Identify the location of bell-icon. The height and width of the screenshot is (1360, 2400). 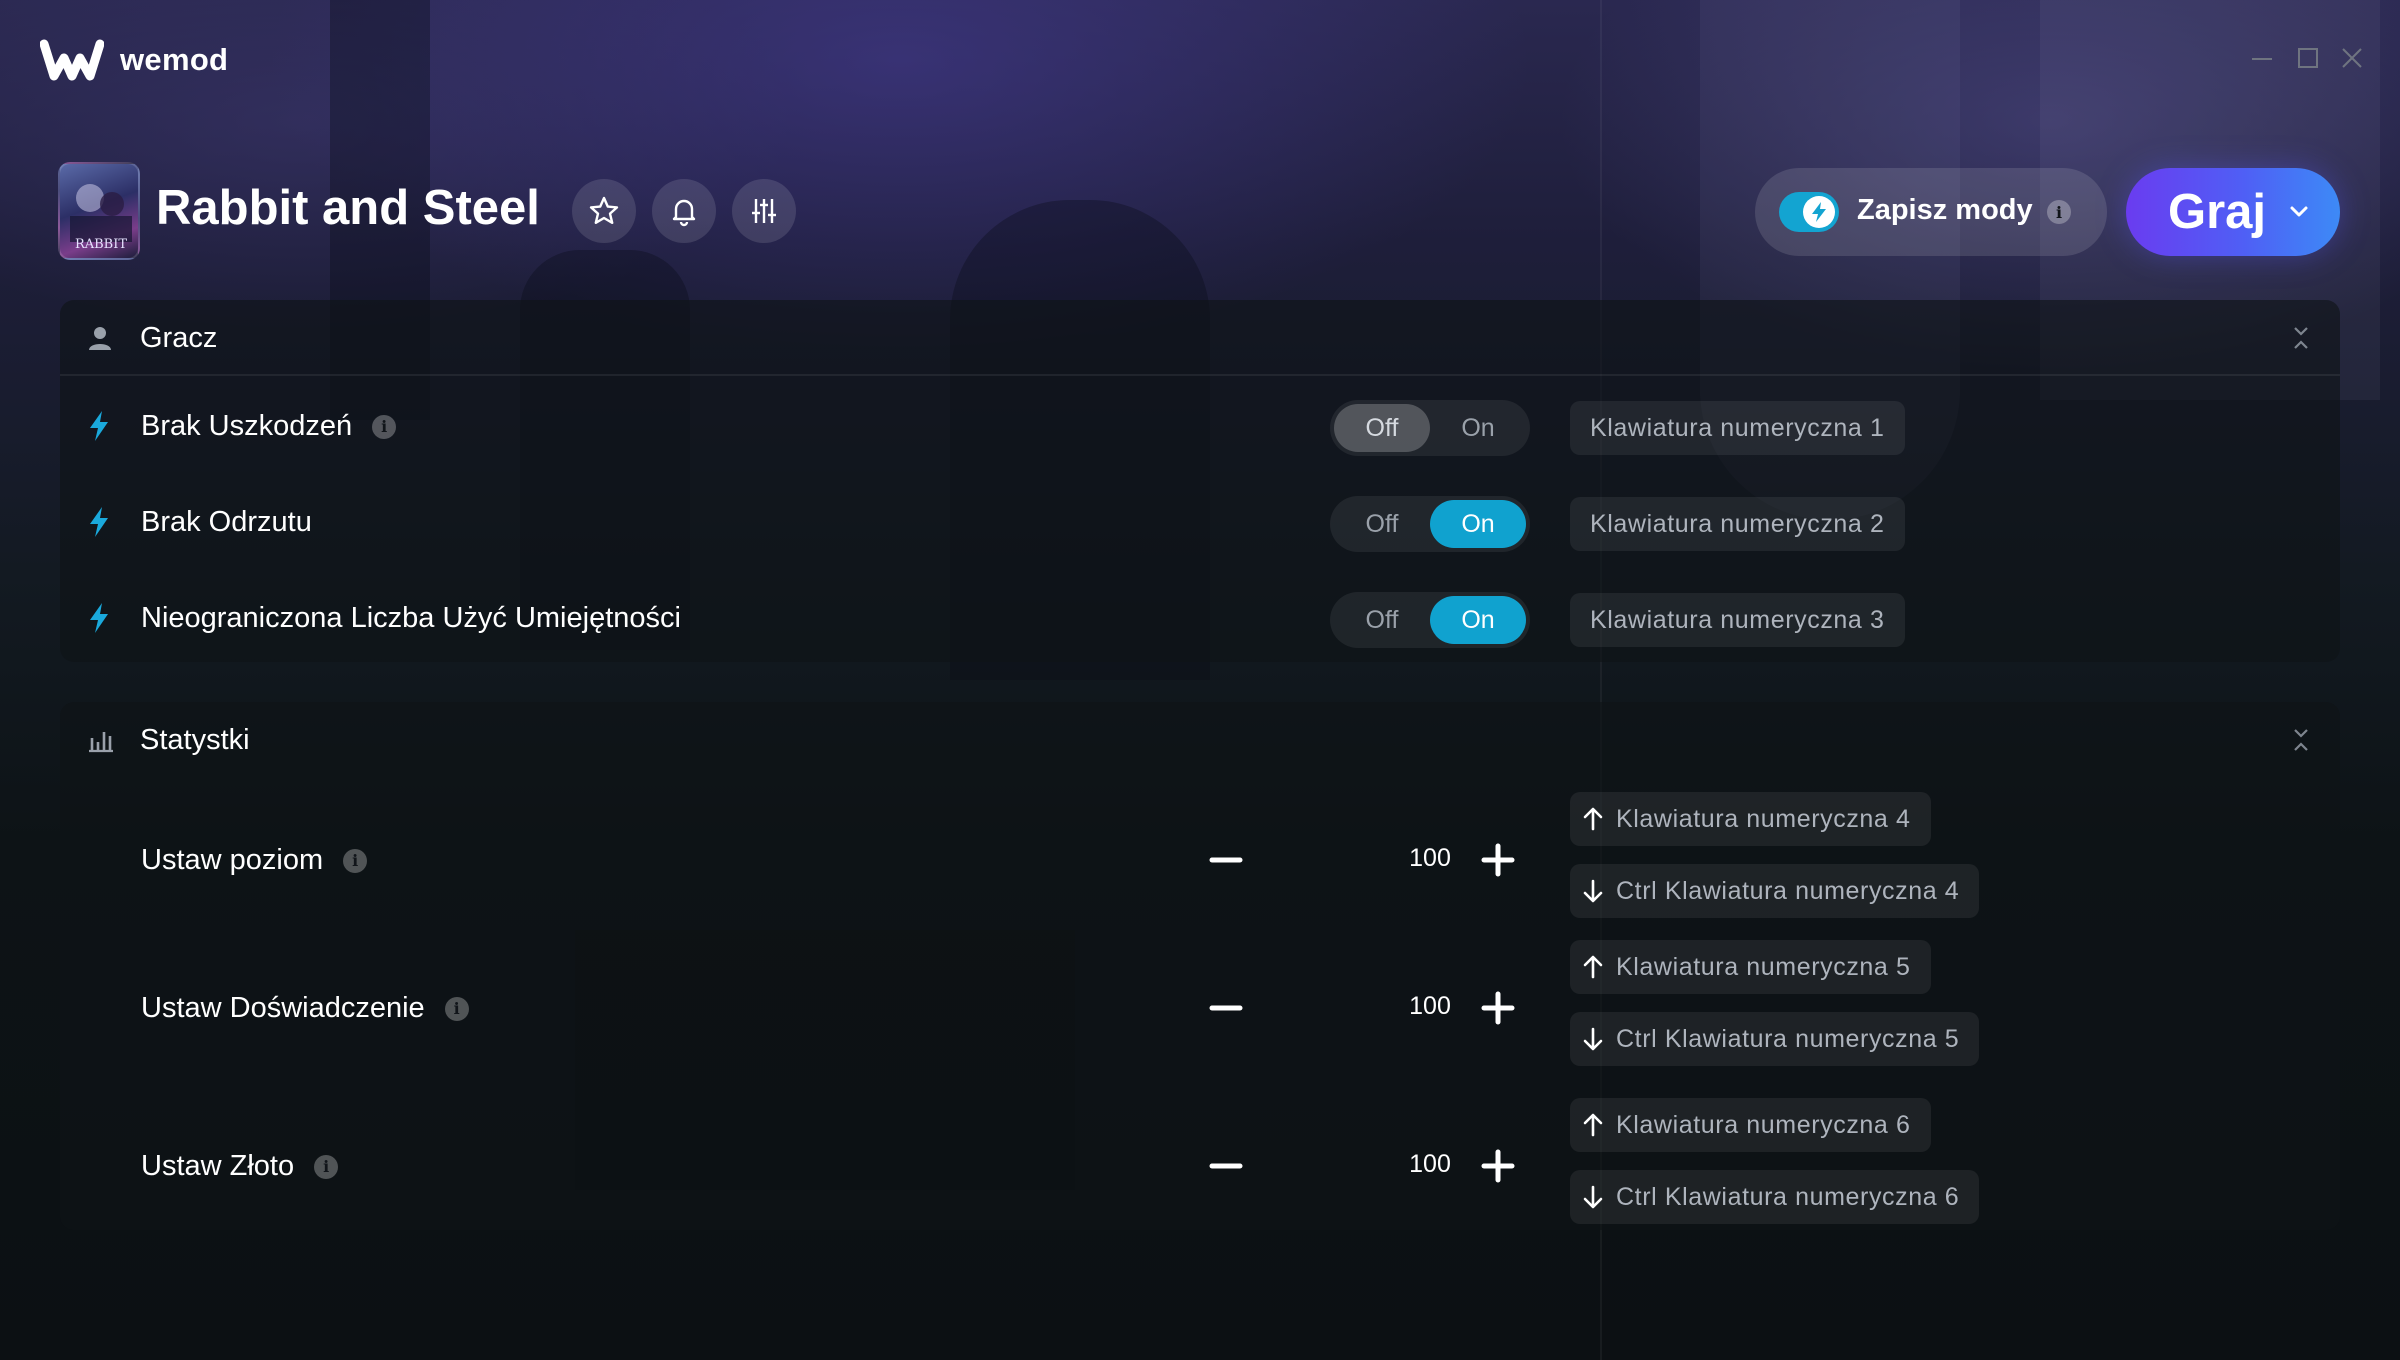
(684, 213).